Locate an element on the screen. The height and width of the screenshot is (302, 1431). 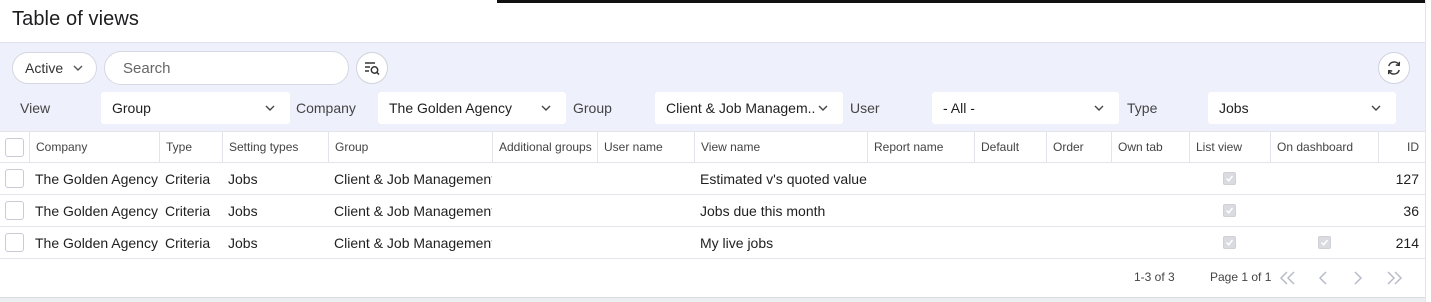
last-page-button is located at coordinates (1394, 278).